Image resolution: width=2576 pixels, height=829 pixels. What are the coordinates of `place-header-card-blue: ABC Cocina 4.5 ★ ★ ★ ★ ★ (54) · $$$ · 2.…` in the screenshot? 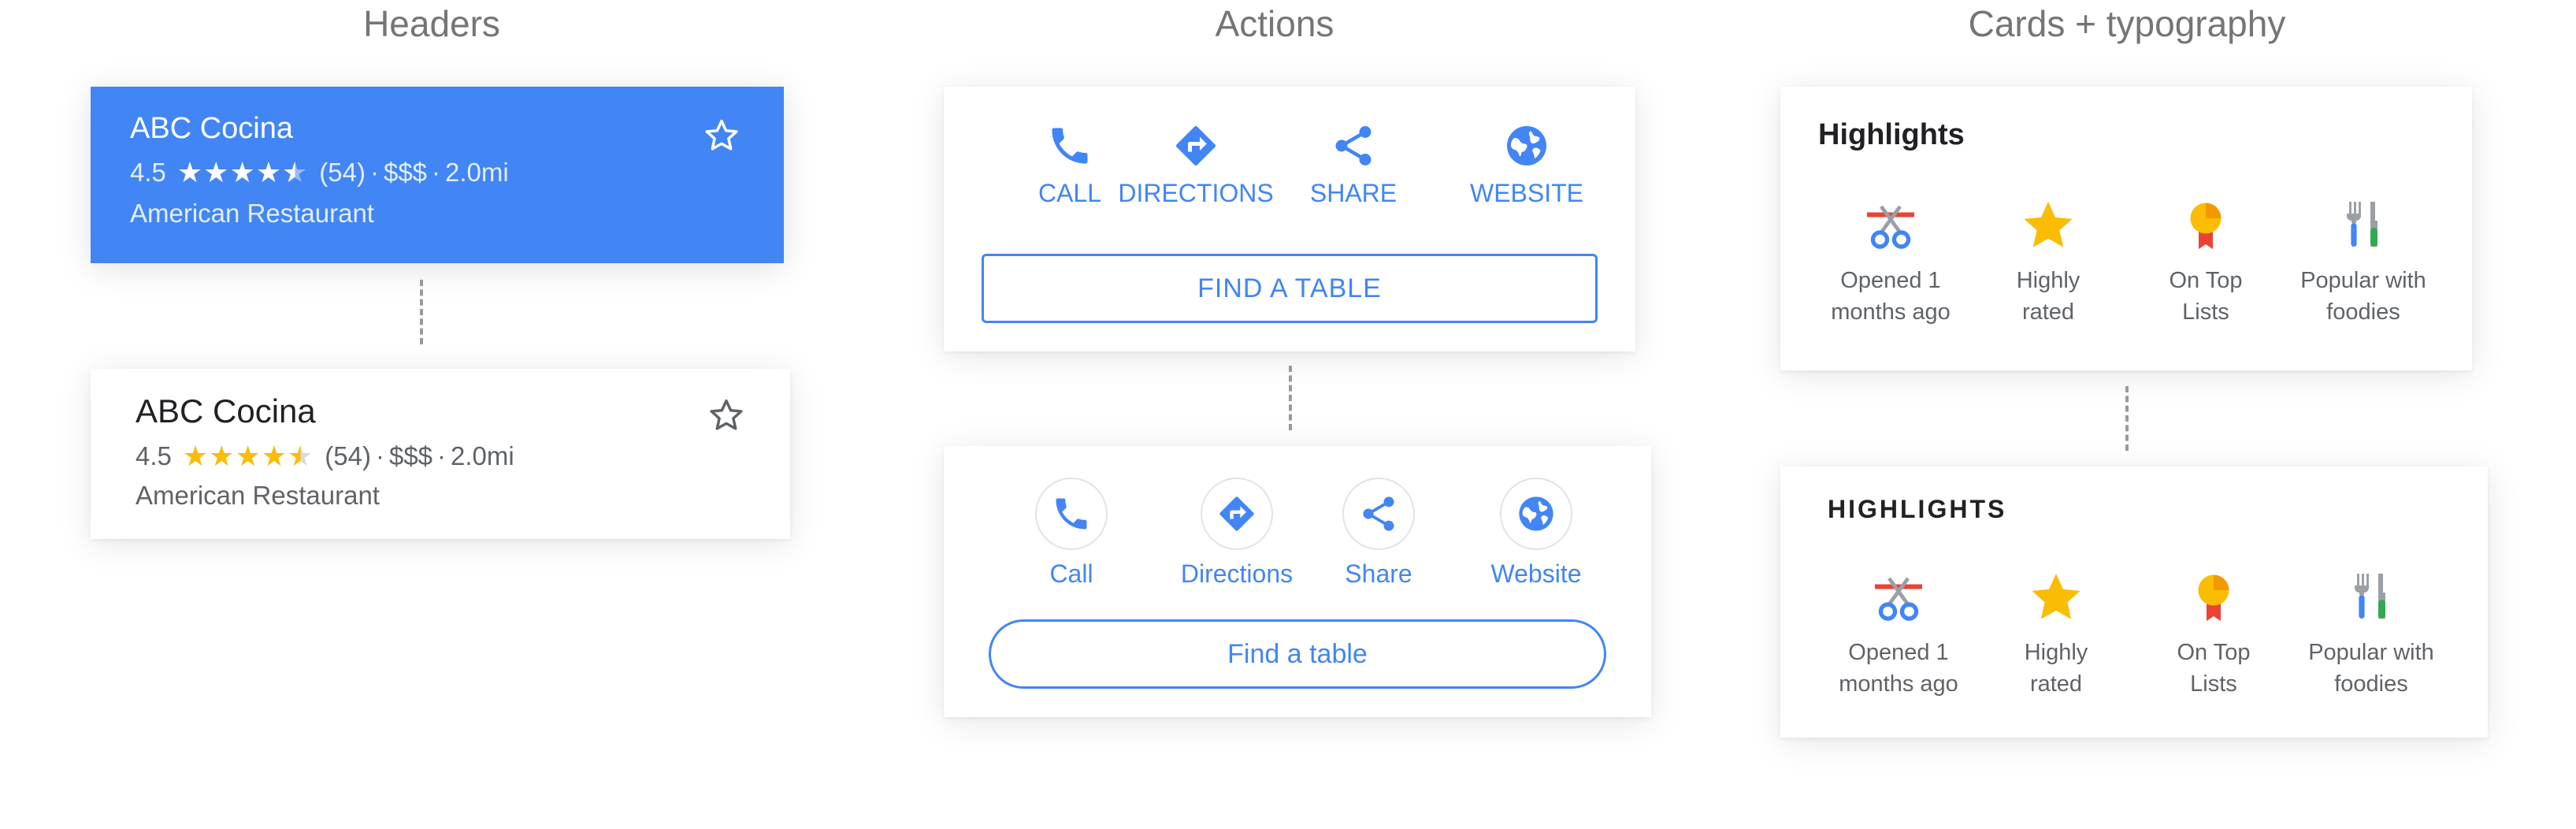 It's located at (437, 175).